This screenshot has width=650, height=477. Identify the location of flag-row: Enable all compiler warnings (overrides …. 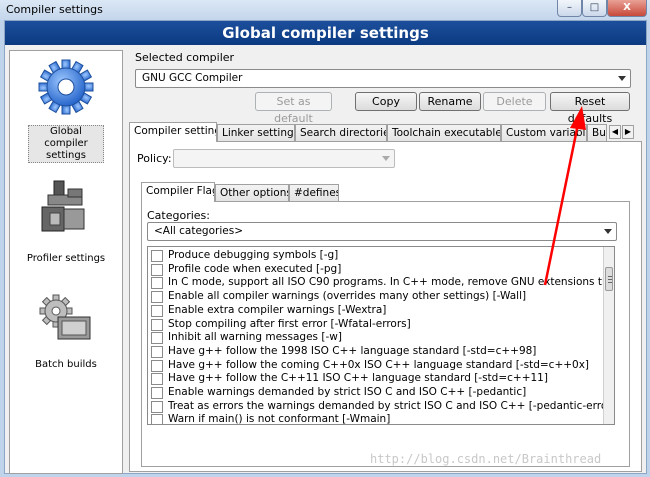
(376, 297).